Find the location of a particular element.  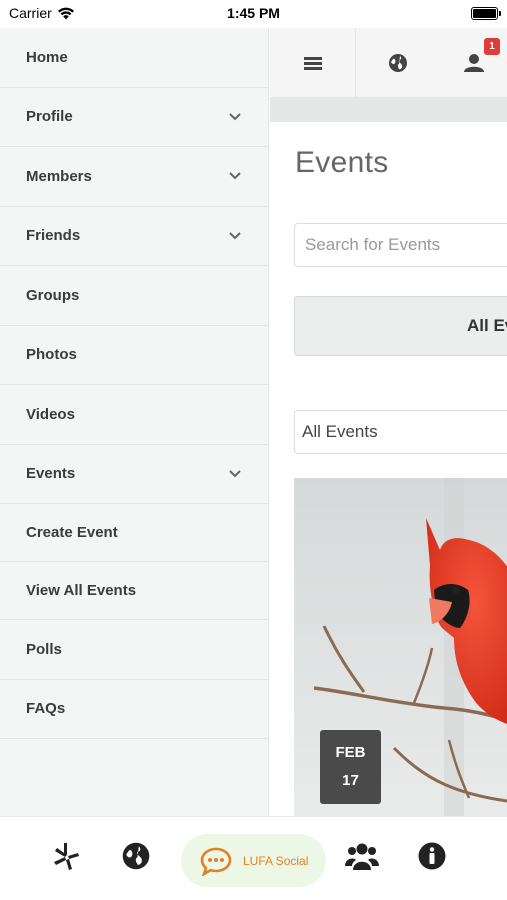

groups-icon is located at coordinates (362, 856).